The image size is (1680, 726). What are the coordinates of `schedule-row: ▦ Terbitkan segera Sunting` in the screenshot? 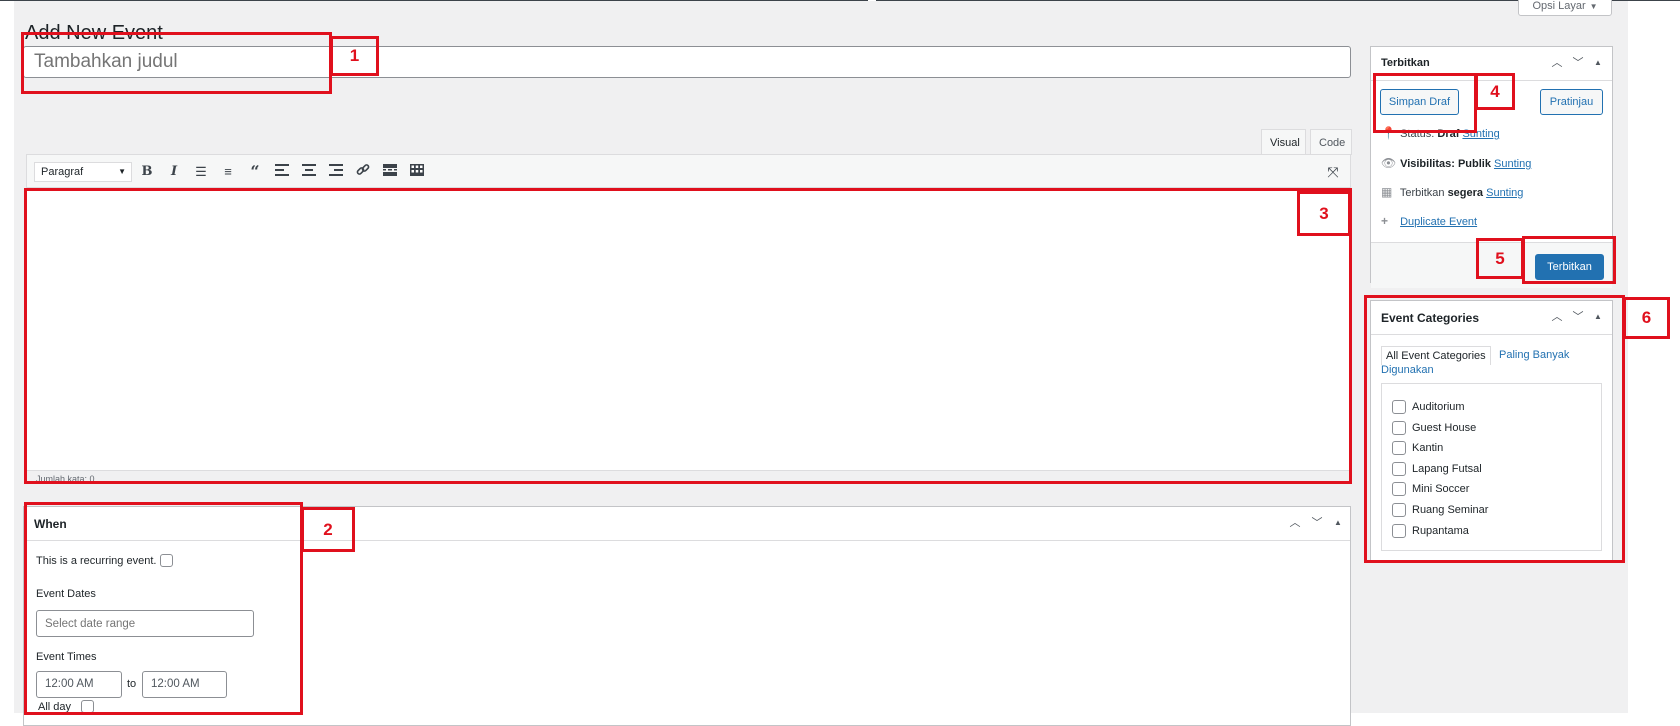 It's located at (1452, 192).